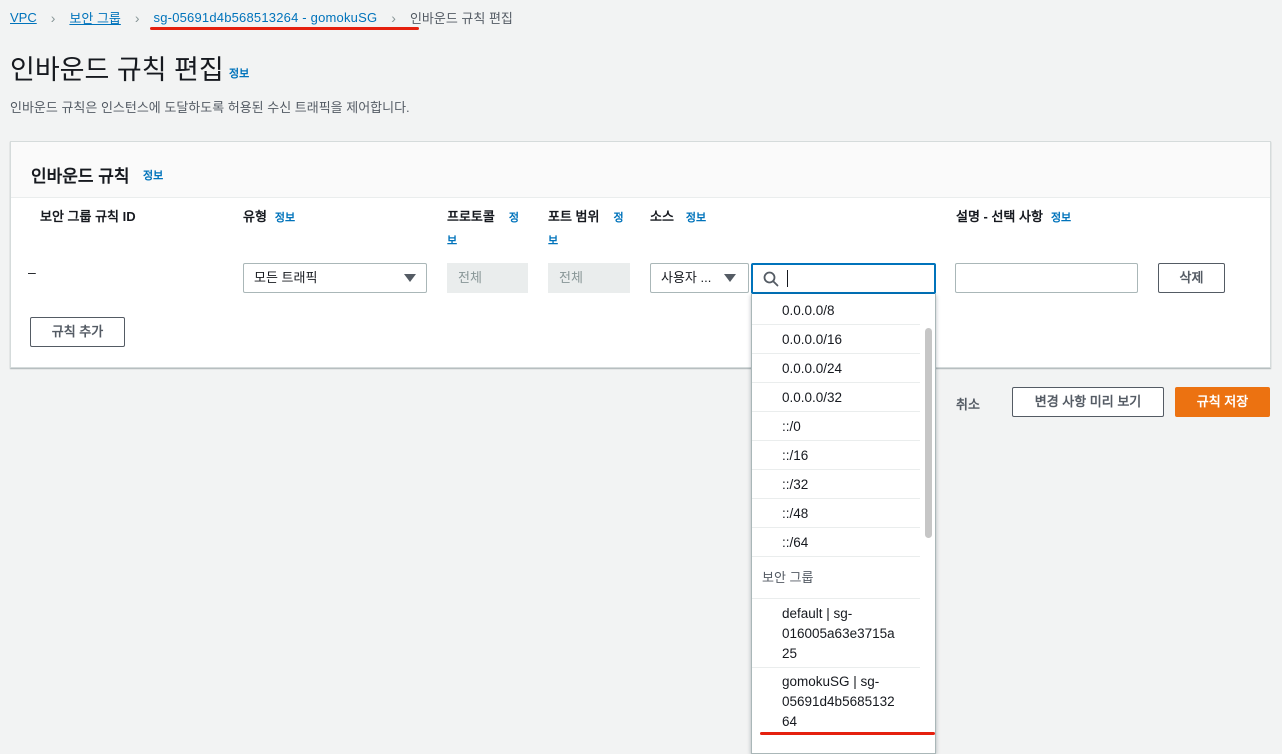  Describe the element at coordinates (471, 216) in the screenshot. I see `column-header-label: 프로토콜` at that location.